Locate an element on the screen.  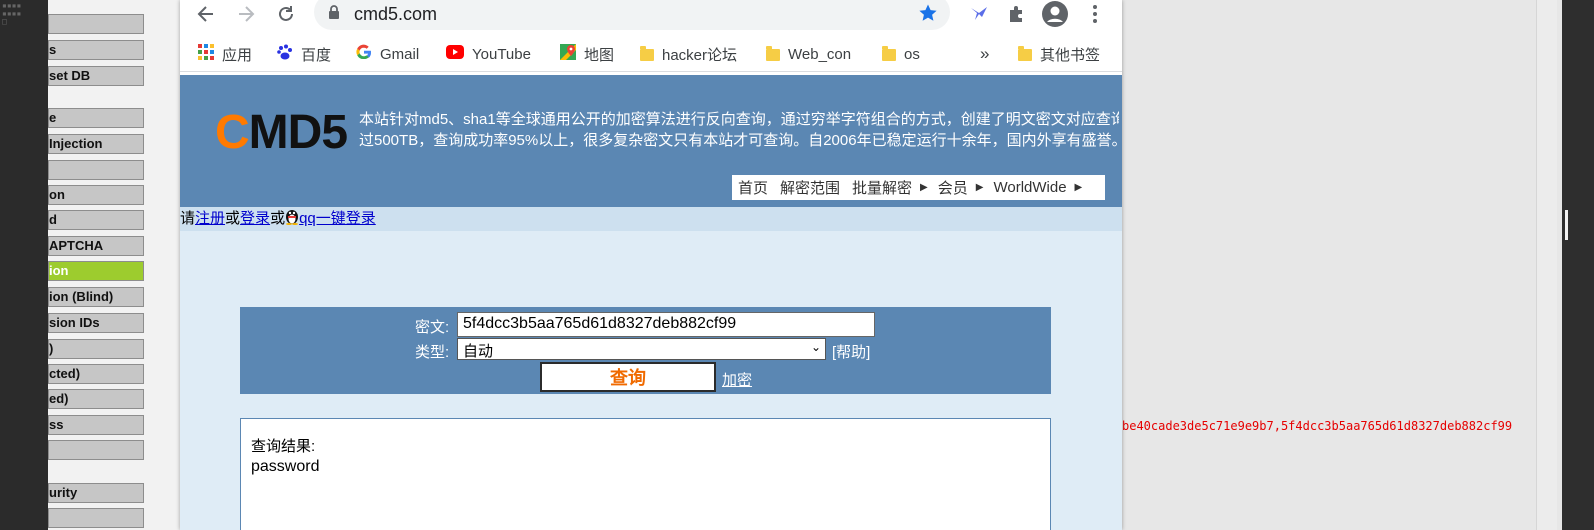
menu-item: ss is located at coordinates (96, 425).